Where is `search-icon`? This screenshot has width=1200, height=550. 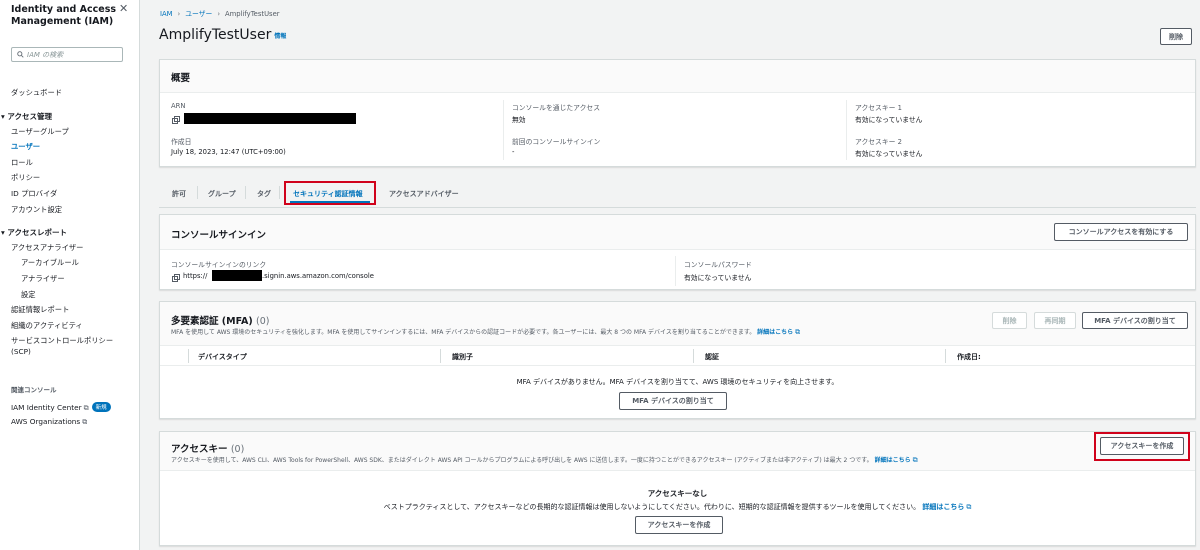 search-icon is located at coordinates (20, 54).